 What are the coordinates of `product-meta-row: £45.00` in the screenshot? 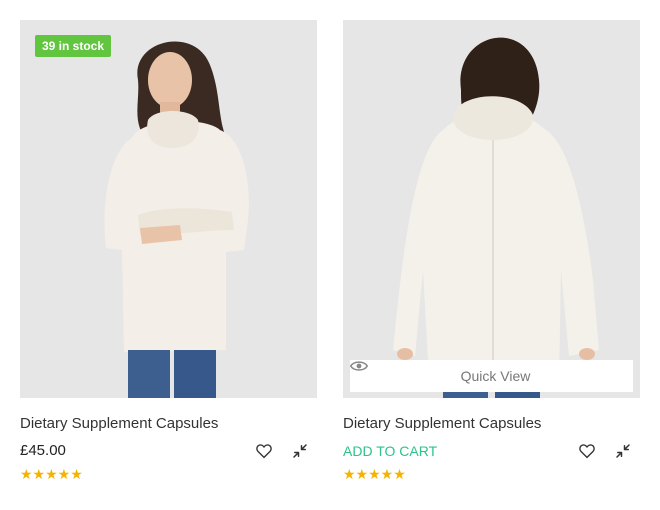 It's located at (168, 451).